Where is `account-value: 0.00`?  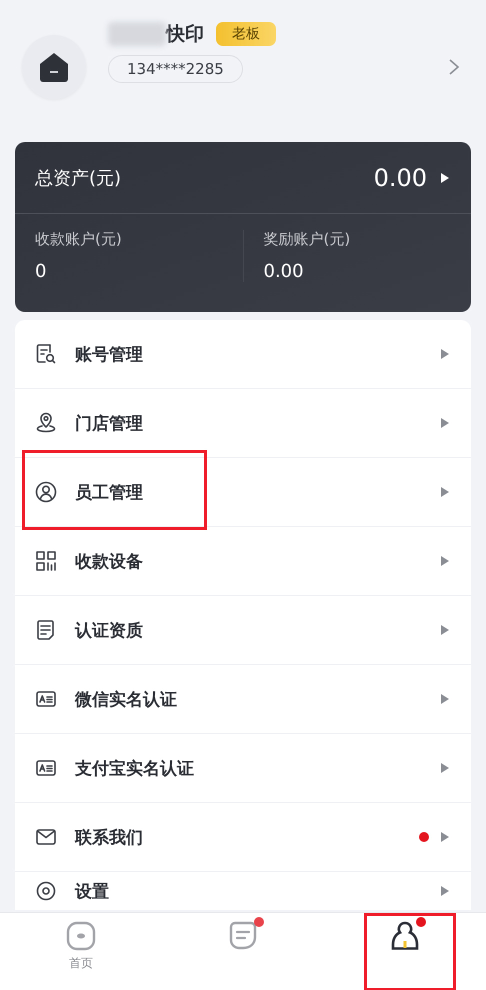
account-value: 0.00 is located at coordinates (284, 271).